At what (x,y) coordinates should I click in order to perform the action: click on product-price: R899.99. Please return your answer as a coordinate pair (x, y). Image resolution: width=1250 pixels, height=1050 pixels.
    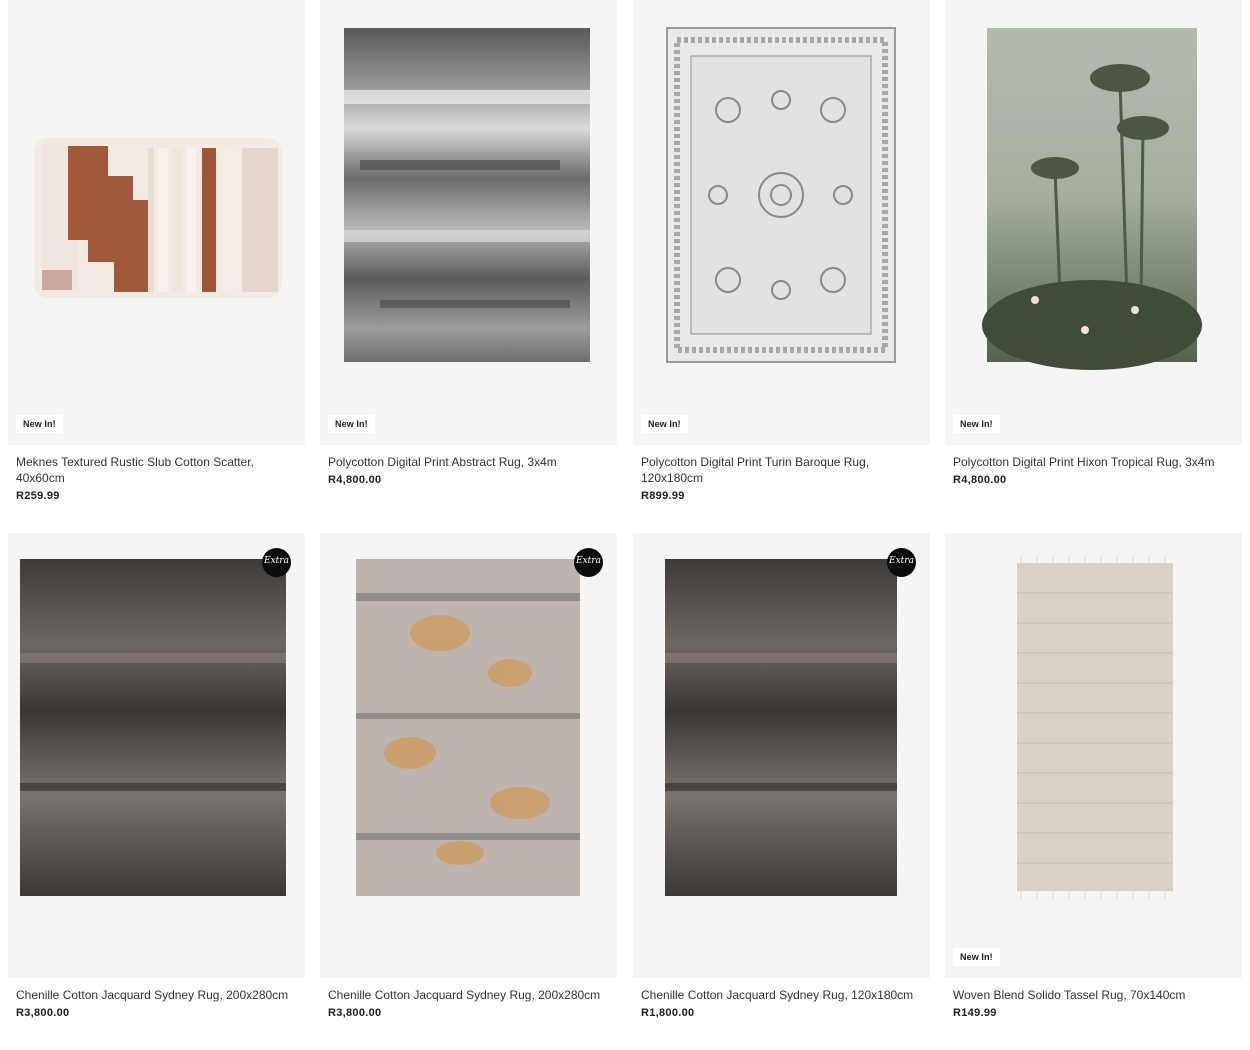
    Looking at the image, I should click on (663, 496).